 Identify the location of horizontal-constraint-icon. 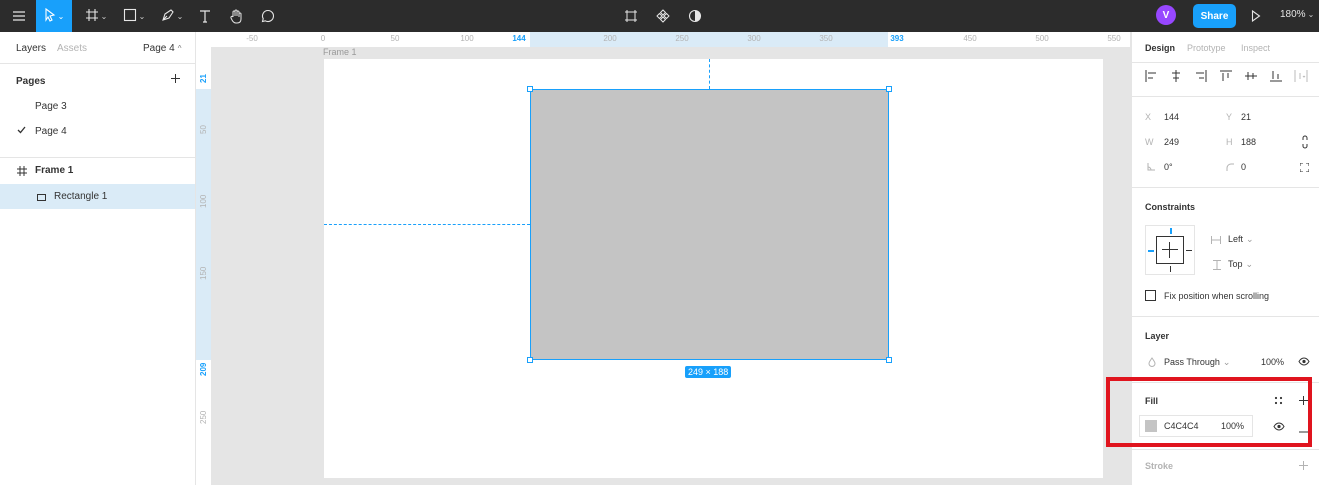
(1216, 241).